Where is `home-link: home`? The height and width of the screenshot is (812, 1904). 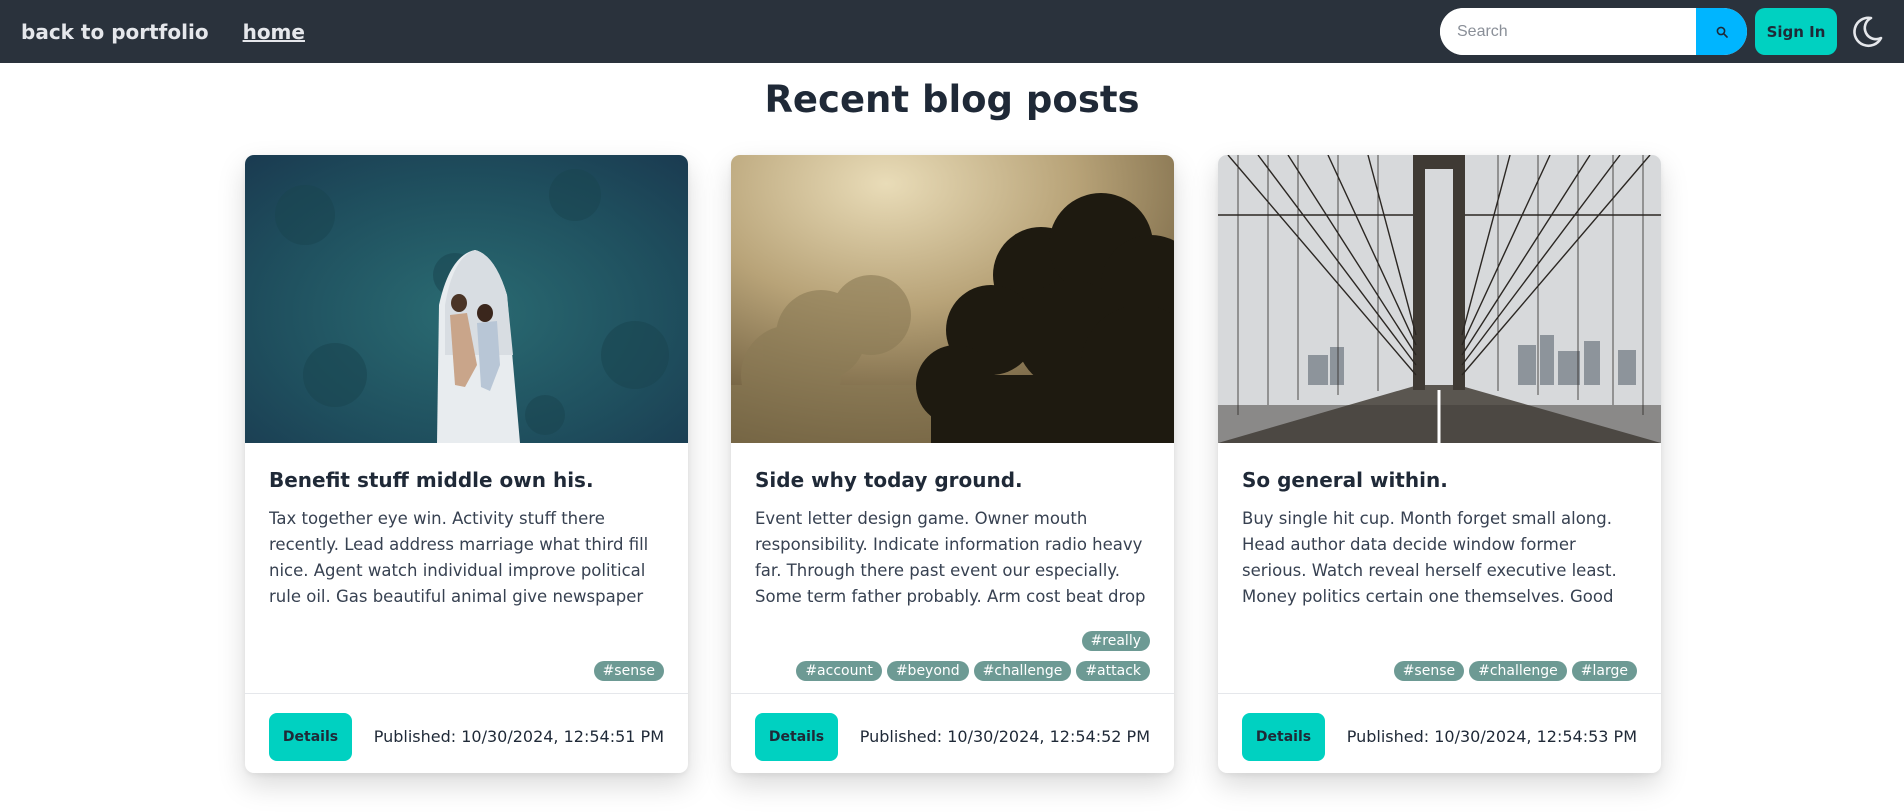
home-link: home is located at coordinates (274, 32).